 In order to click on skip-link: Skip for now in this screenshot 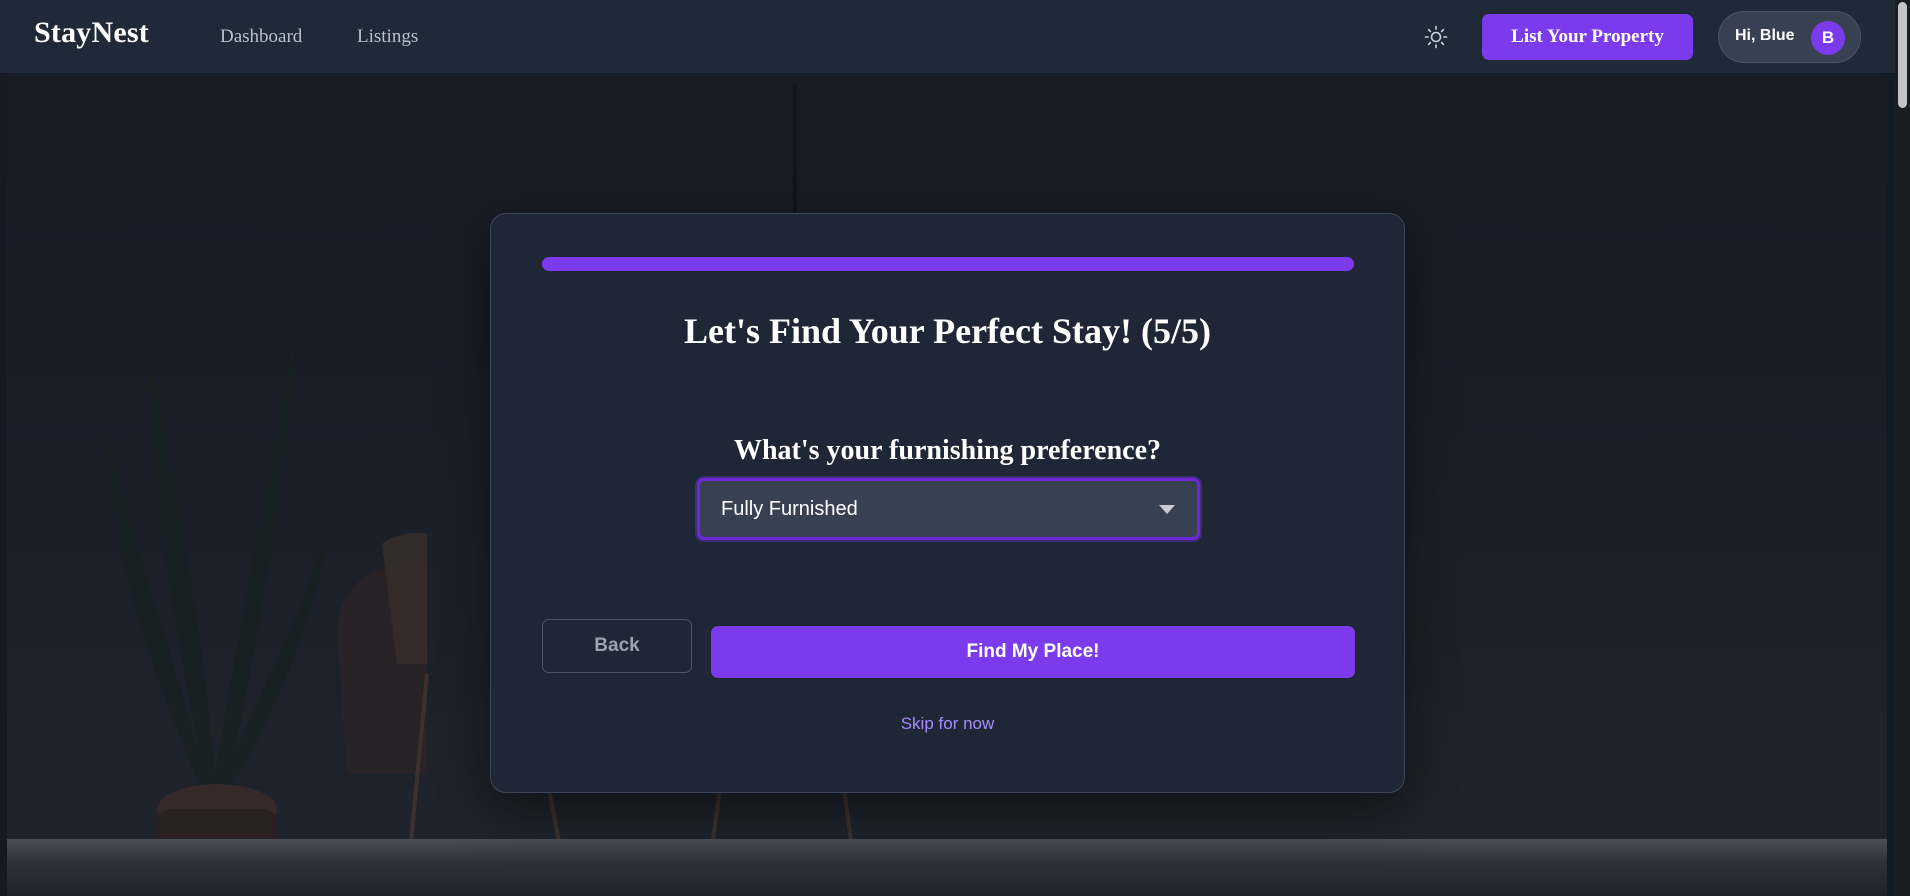, I will do `click(947, 724)`.